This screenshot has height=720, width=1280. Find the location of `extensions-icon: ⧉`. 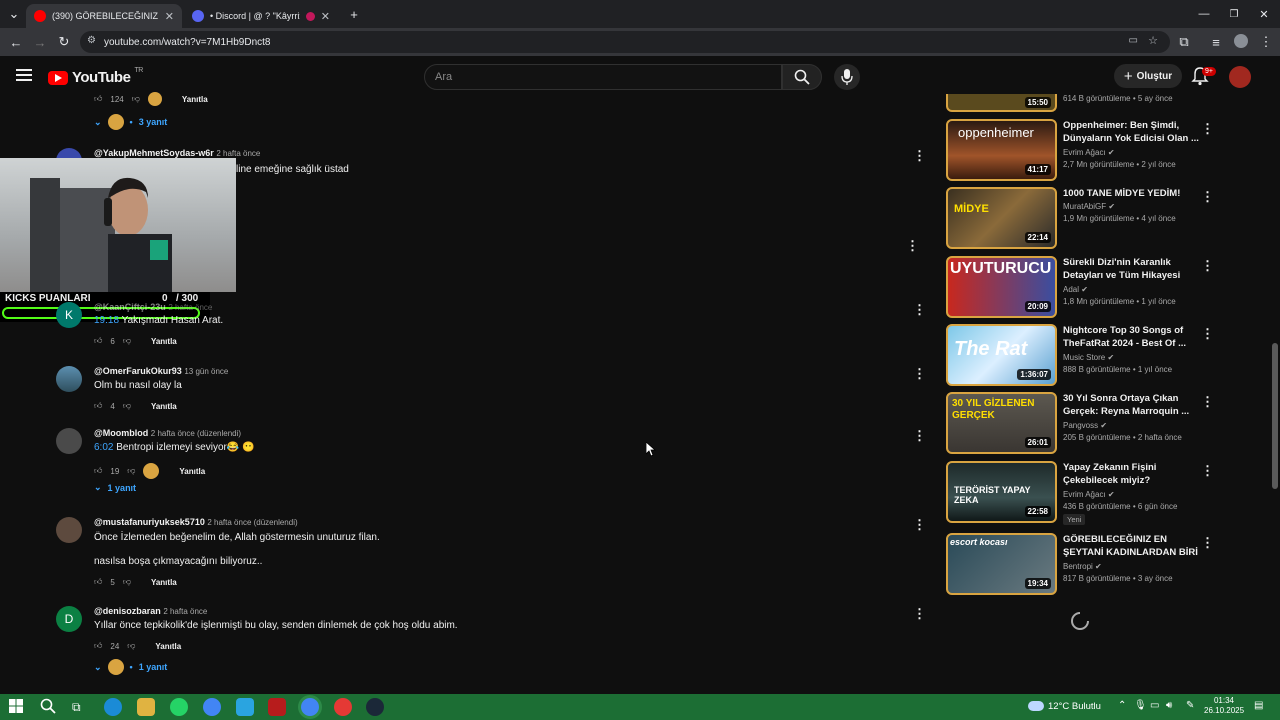

extensions-icon: ⧉ is located at coordinates (1184, 42).